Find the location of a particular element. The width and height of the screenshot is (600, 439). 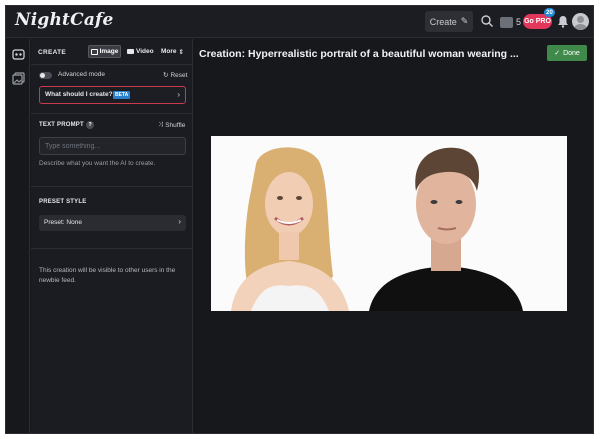

chevron-updown-icon: ⇕ is located at coordinates (181, 52).